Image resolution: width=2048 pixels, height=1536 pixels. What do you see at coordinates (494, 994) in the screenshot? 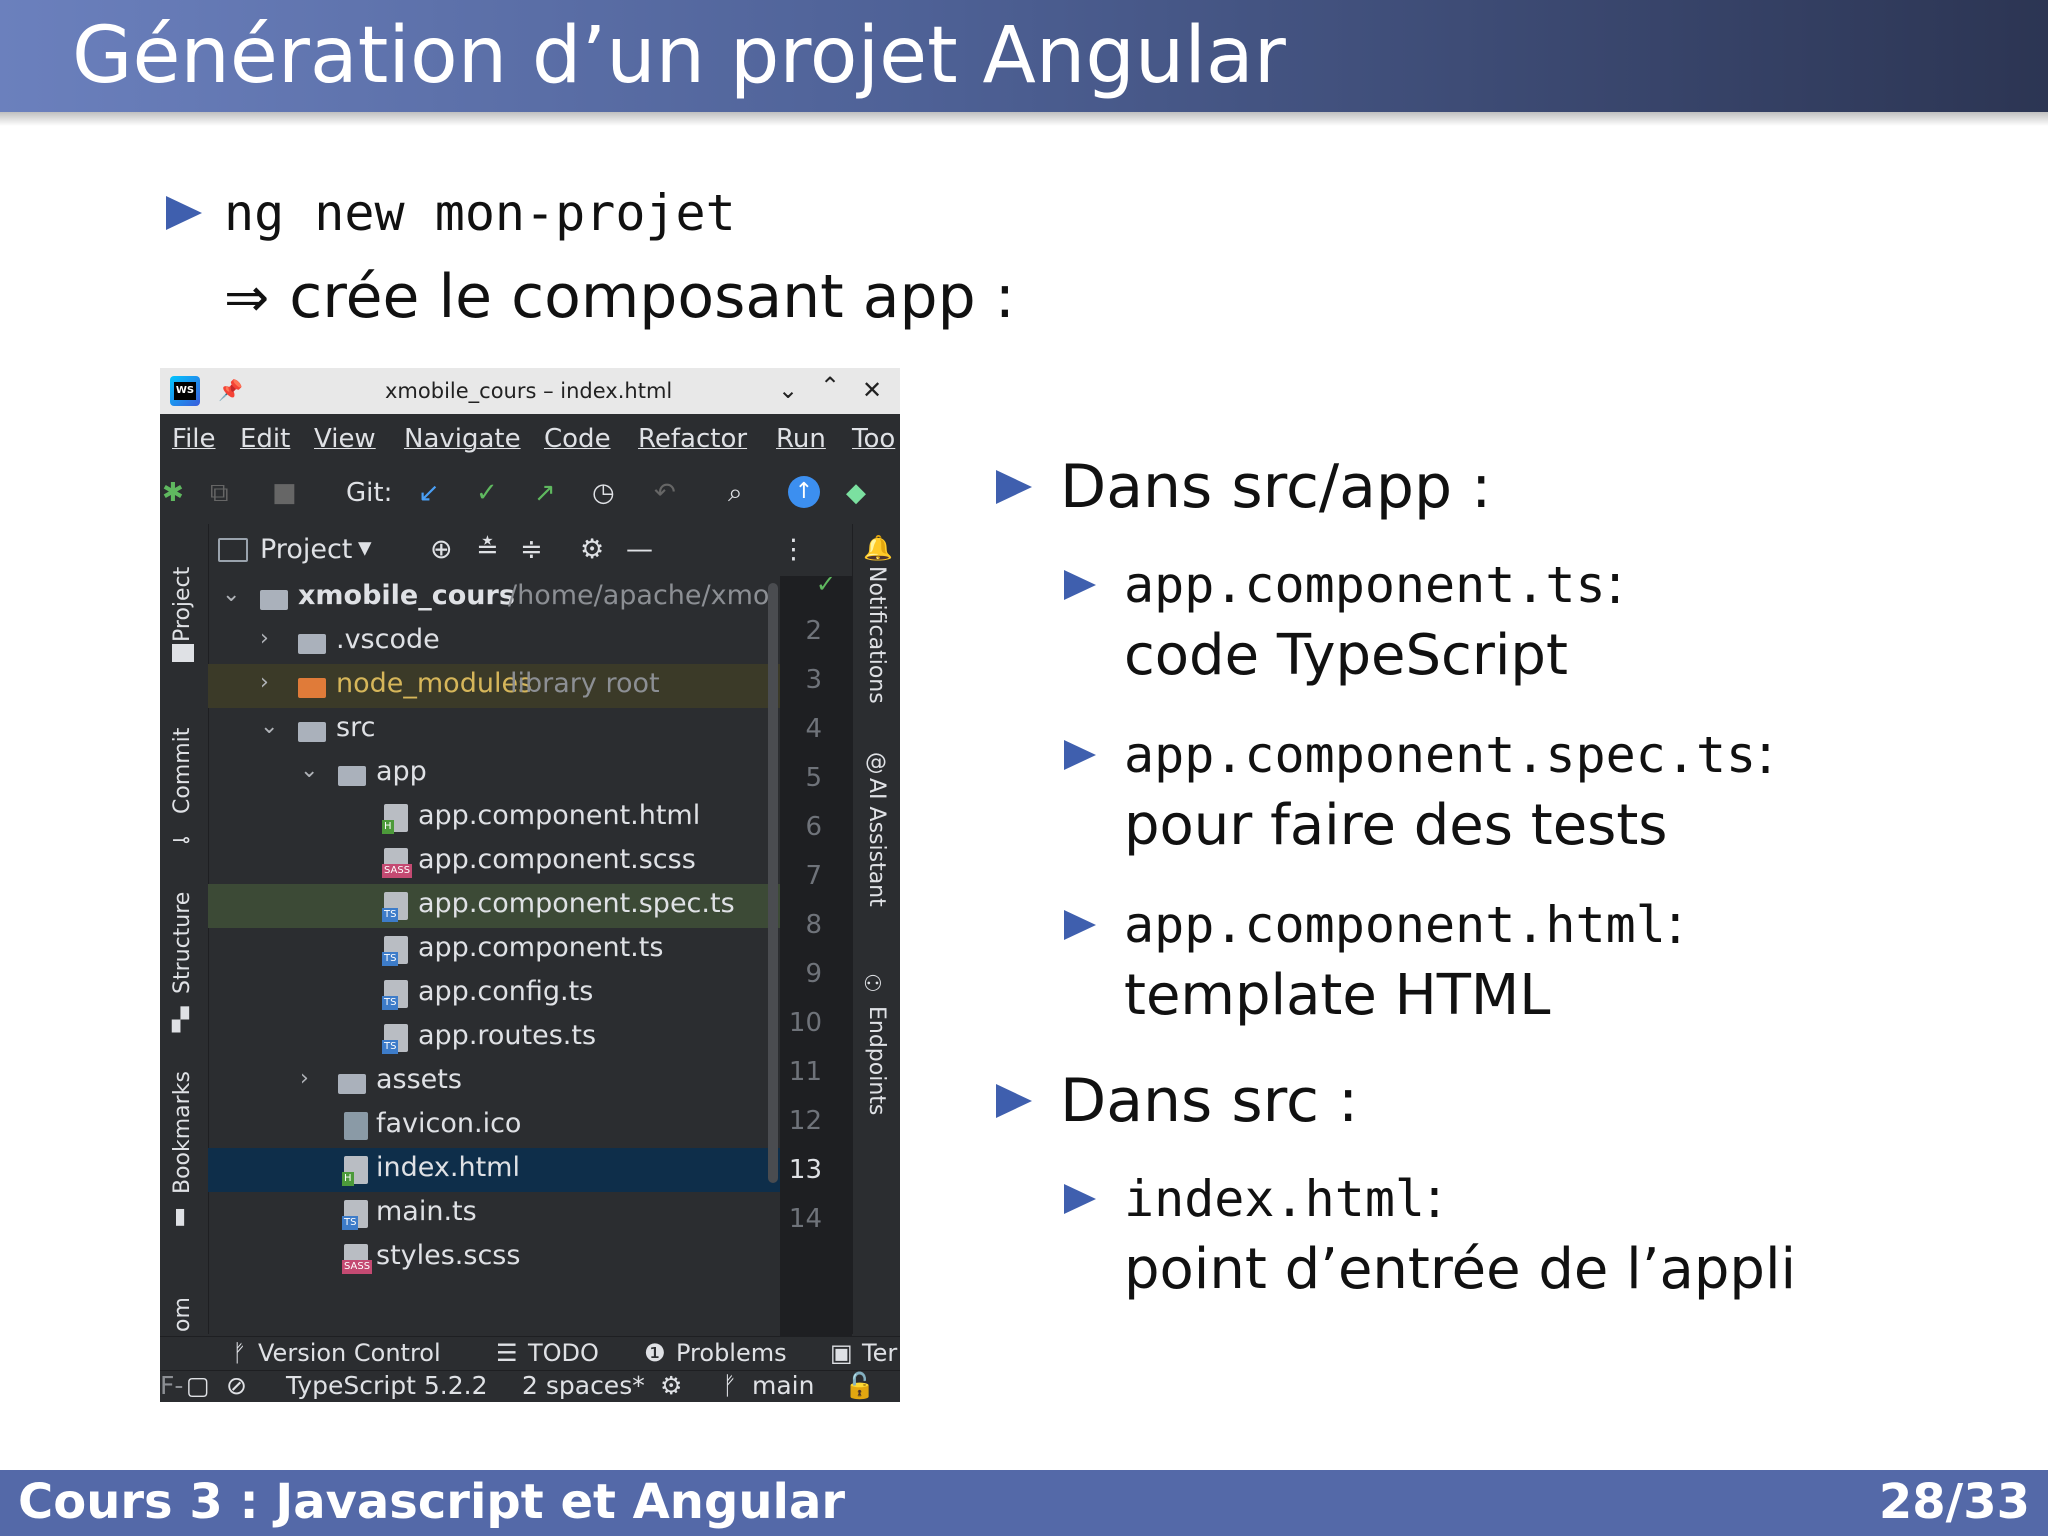
I see `tree-row: TS app.config.ts` at bounding box center [494, 994].